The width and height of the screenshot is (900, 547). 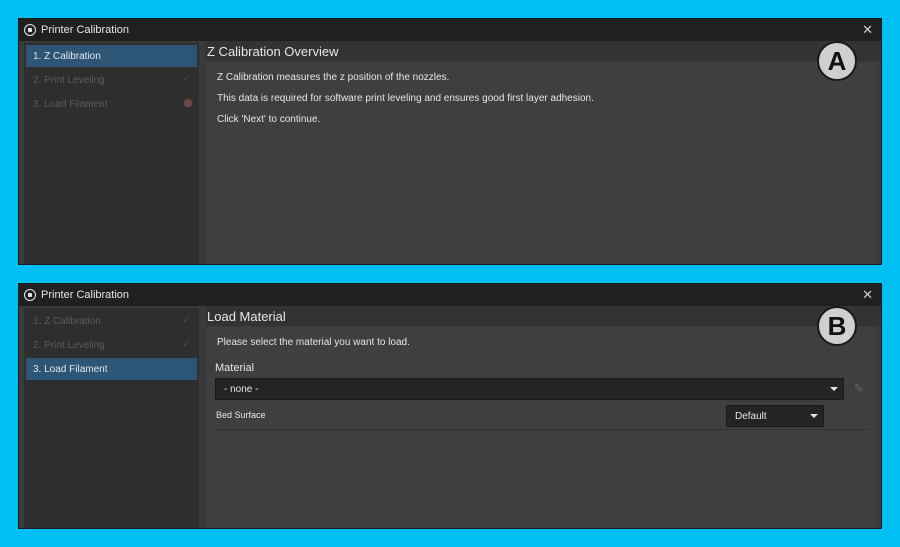 I want to click on page-title: Z Calibration Overview, so click(x=543, y=51).